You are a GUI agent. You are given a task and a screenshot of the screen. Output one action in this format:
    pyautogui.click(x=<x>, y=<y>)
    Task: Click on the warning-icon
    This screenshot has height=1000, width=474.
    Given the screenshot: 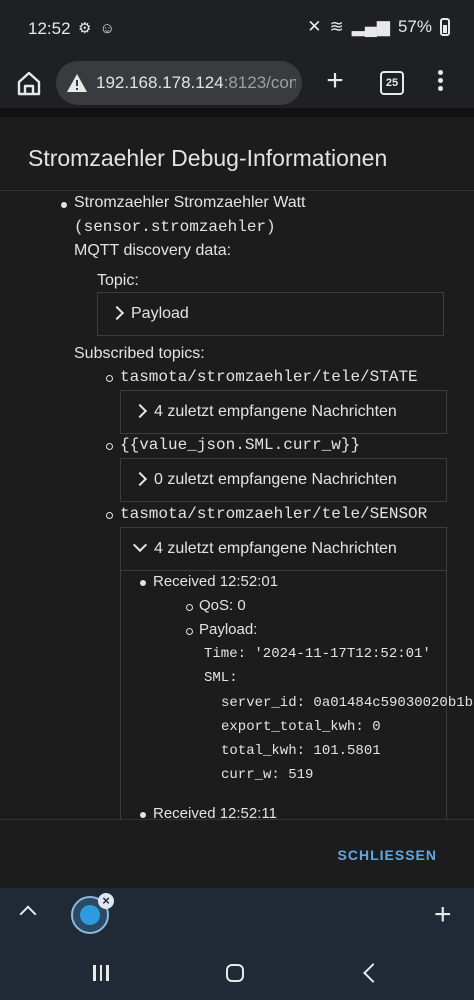 What is the action you would take?
    pyautogui.click(x=77, y=83)
    